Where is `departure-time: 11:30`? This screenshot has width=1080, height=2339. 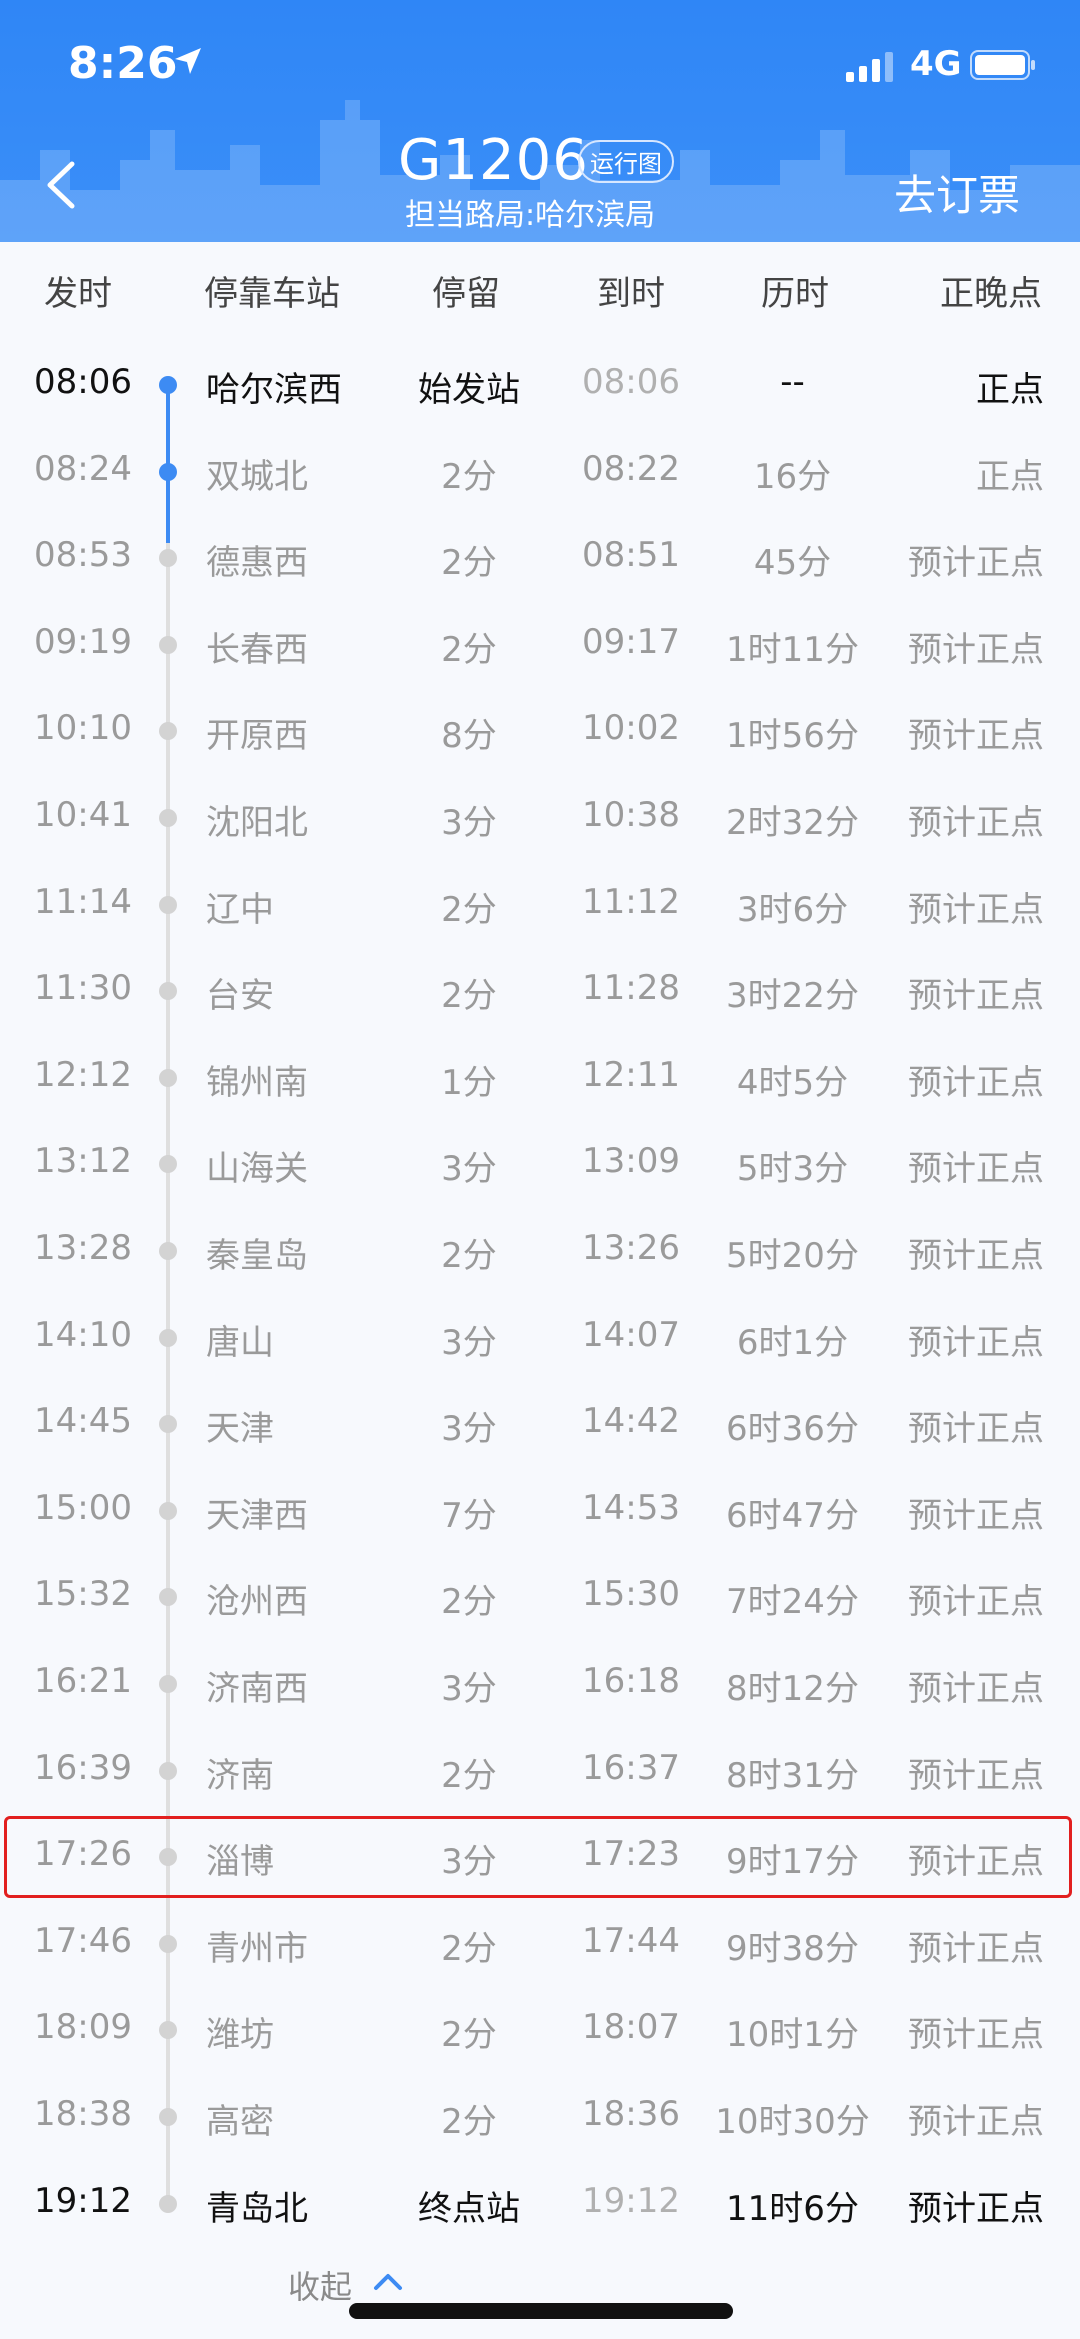
departure-time: 11:30 is located at coordinates (83, 988).